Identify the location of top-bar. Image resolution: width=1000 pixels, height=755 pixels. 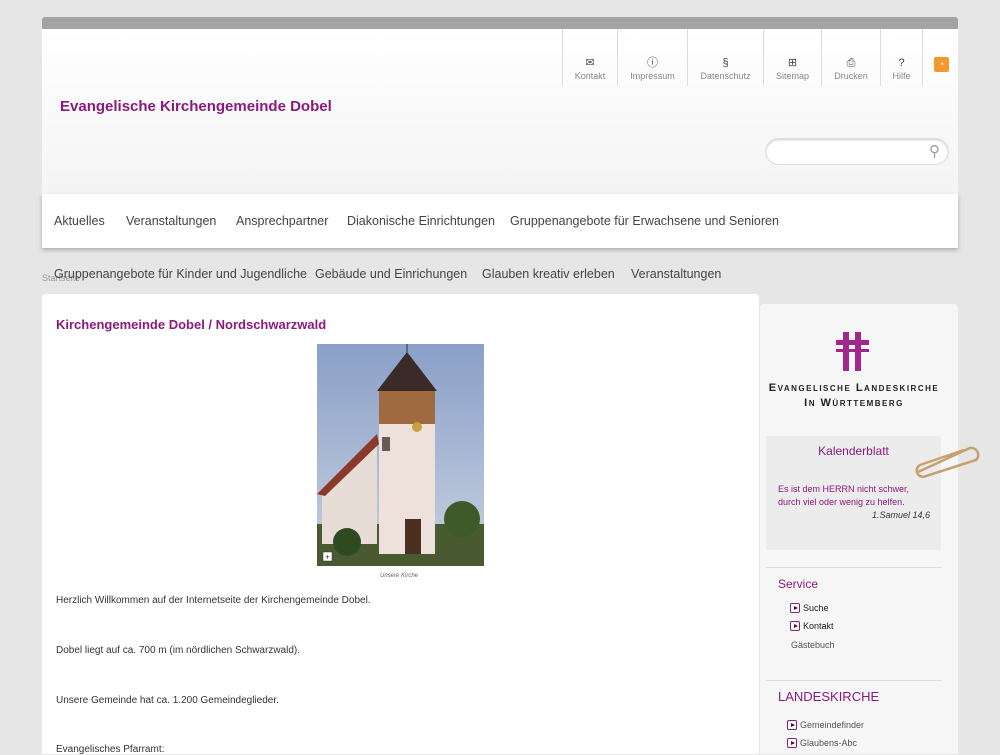
(500, 23).